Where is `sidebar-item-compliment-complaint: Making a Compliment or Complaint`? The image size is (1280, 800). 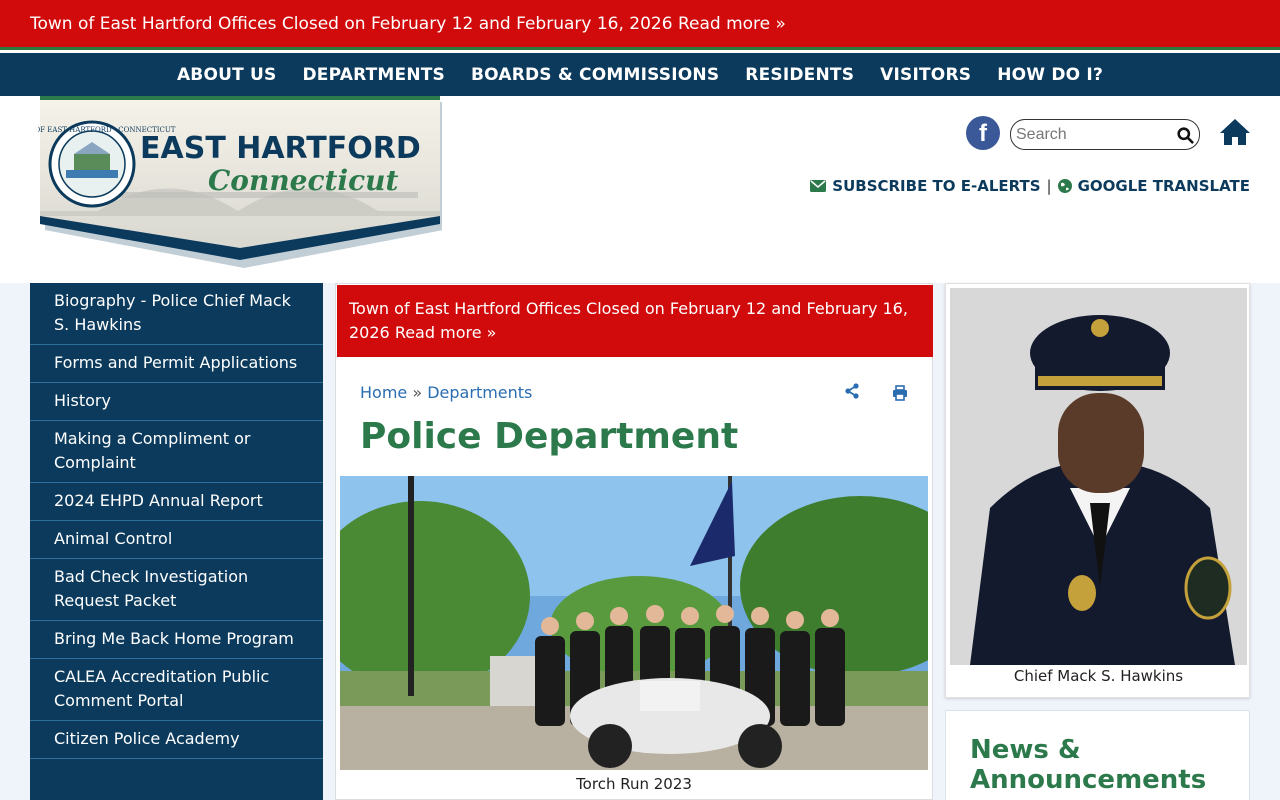 sidebar-item-compliment-complaint: Making a Compliment or Complaint is located at coordinates (176, 452).